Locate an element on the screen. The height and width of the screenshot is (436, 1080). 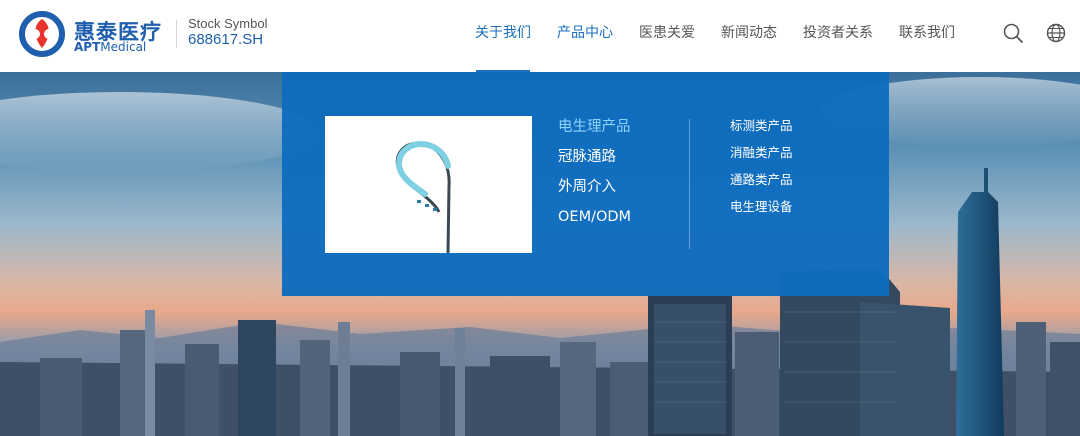
category-coronary-access: 冠脉通路 is located at coordinates (594, 161).